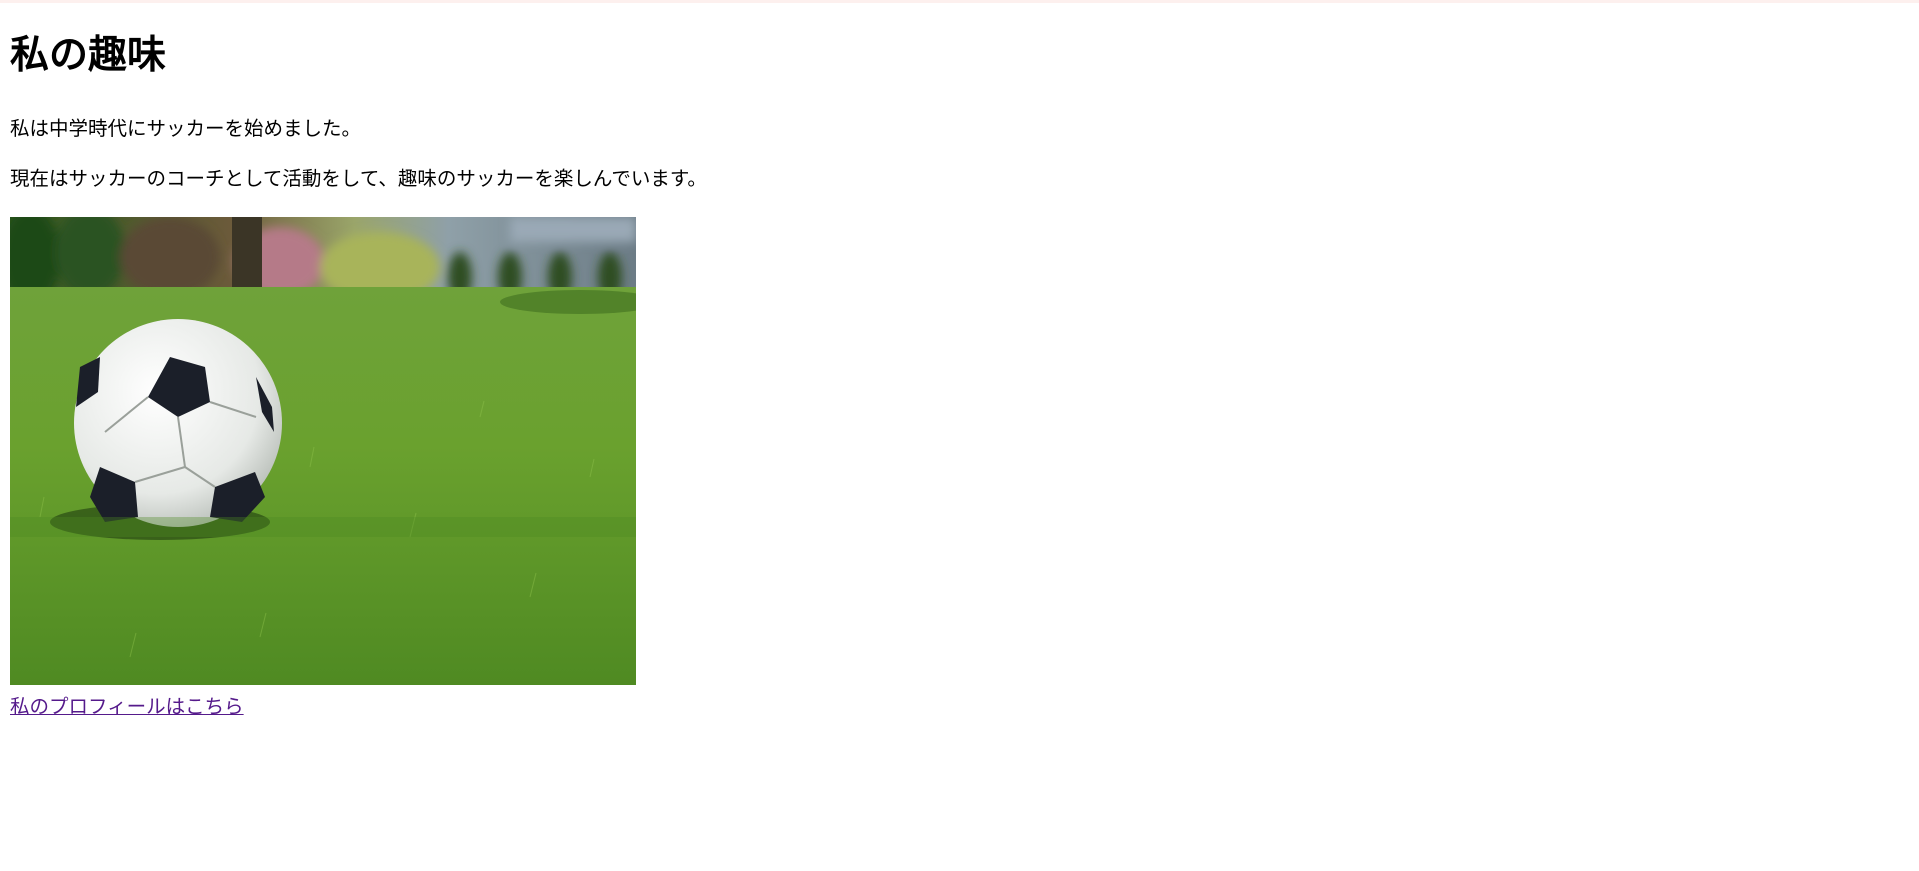 The width and height of the screenshot is (1919, 871). I want to click on page-title: 私の趣味, so click(88, 55).